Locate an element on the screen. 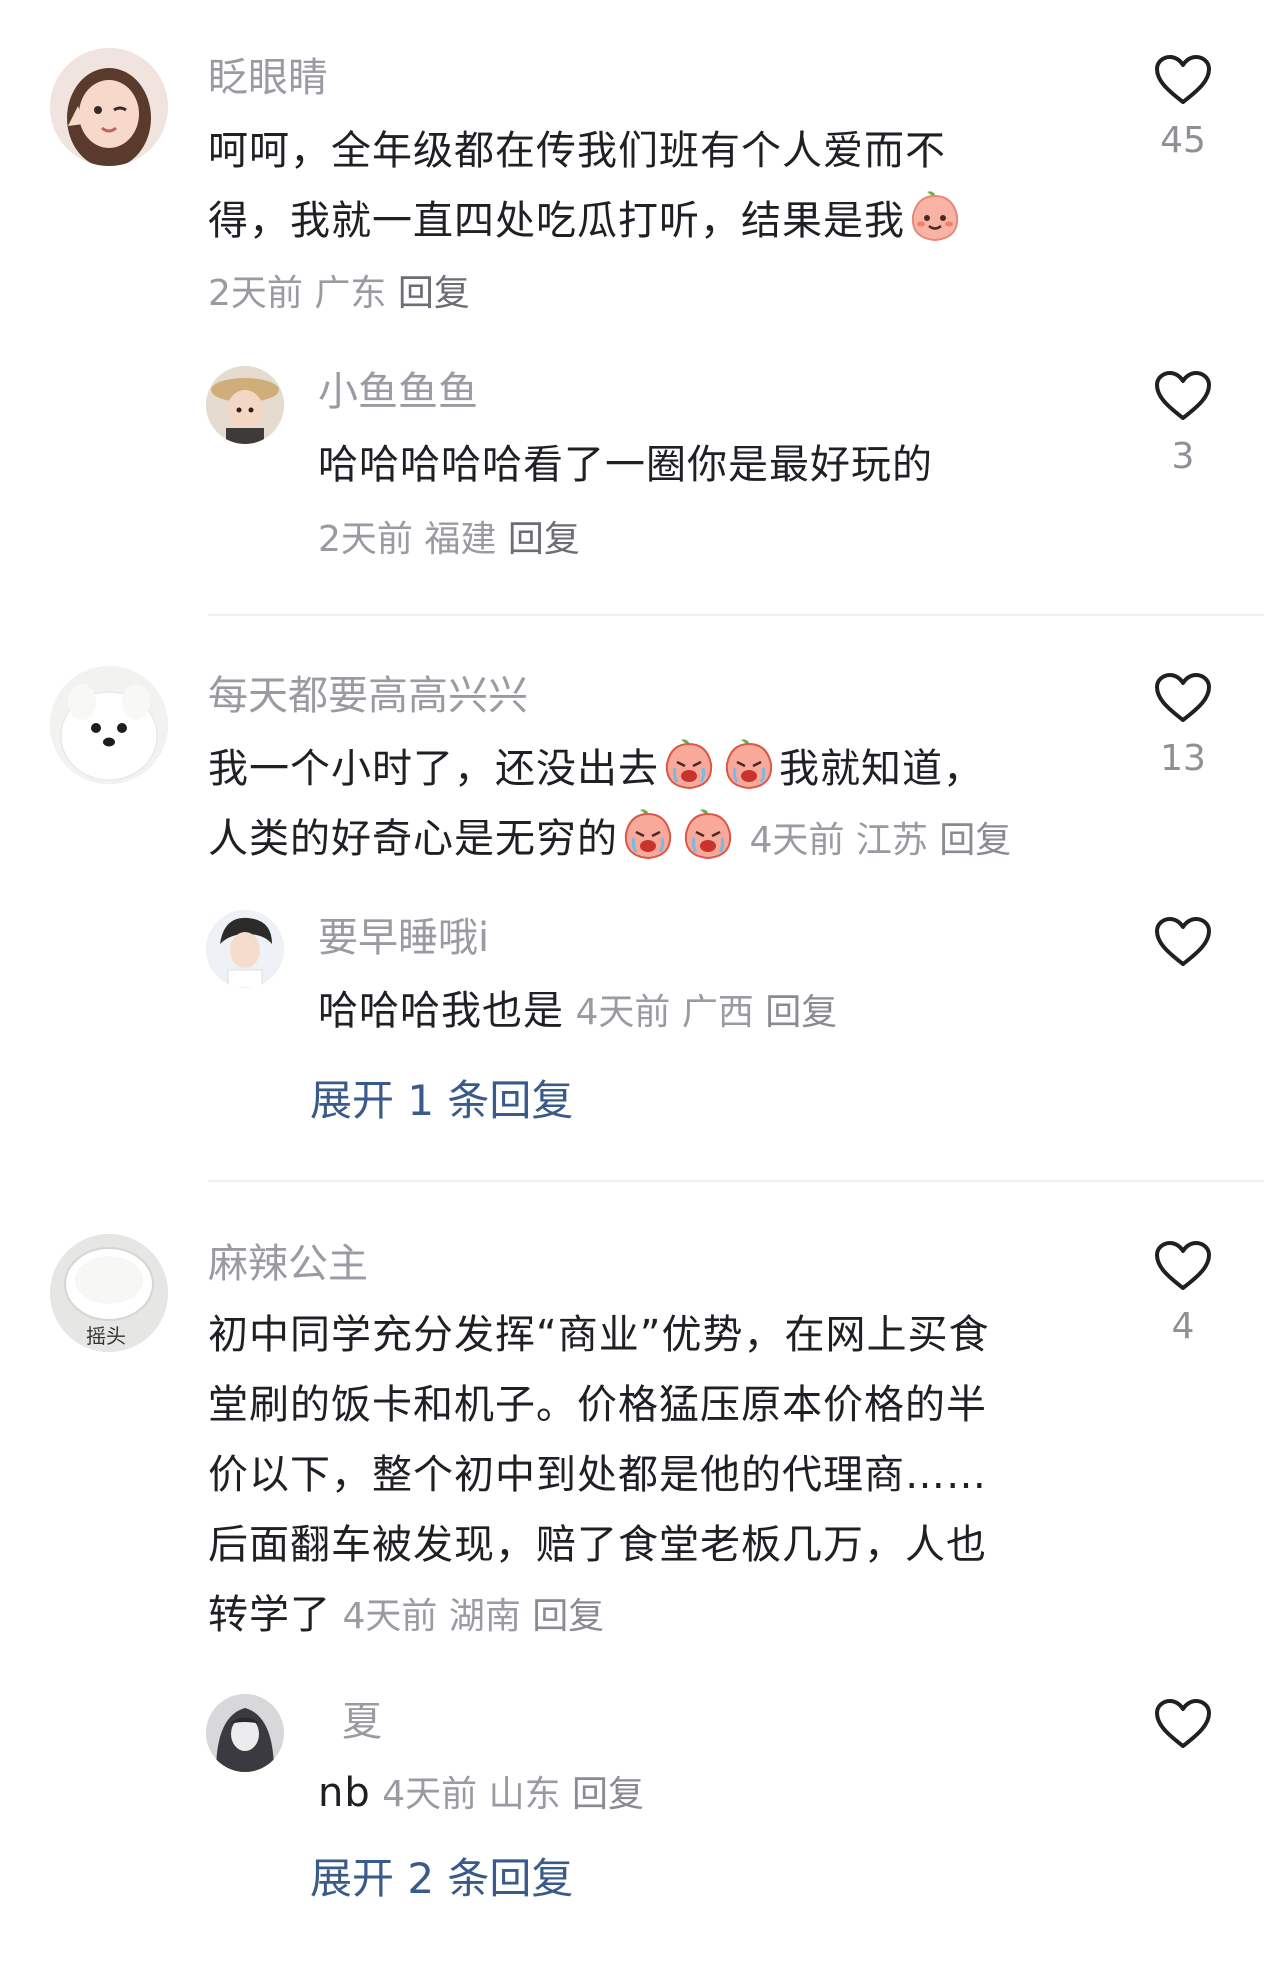 This screenshot has width=1280, height=1981. reply-meta: 4天前 山东 回复 is located at coordinates (507, 1794).